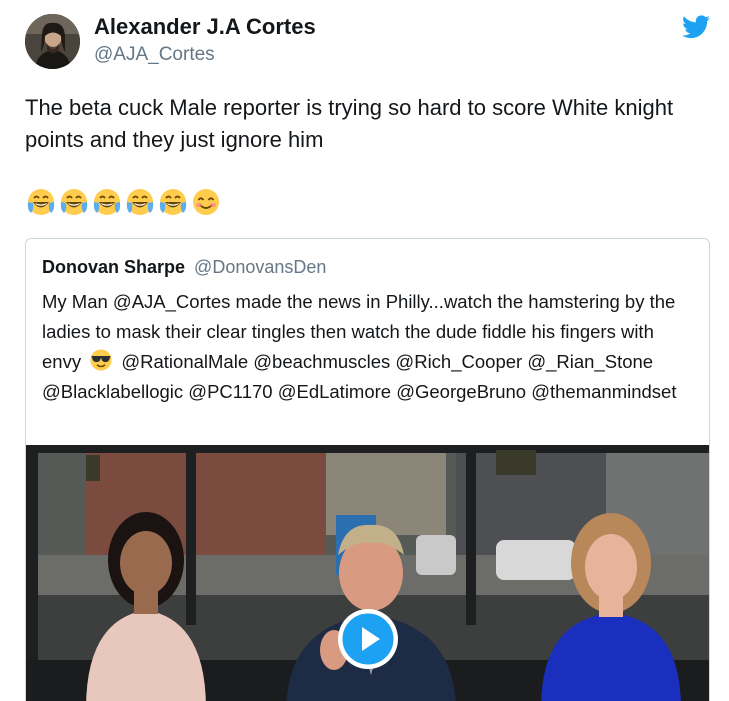  Describe the element at coordinates (205, 27) in the screenshot. I see `author-name: Alexander J.A Cortes` at that location.